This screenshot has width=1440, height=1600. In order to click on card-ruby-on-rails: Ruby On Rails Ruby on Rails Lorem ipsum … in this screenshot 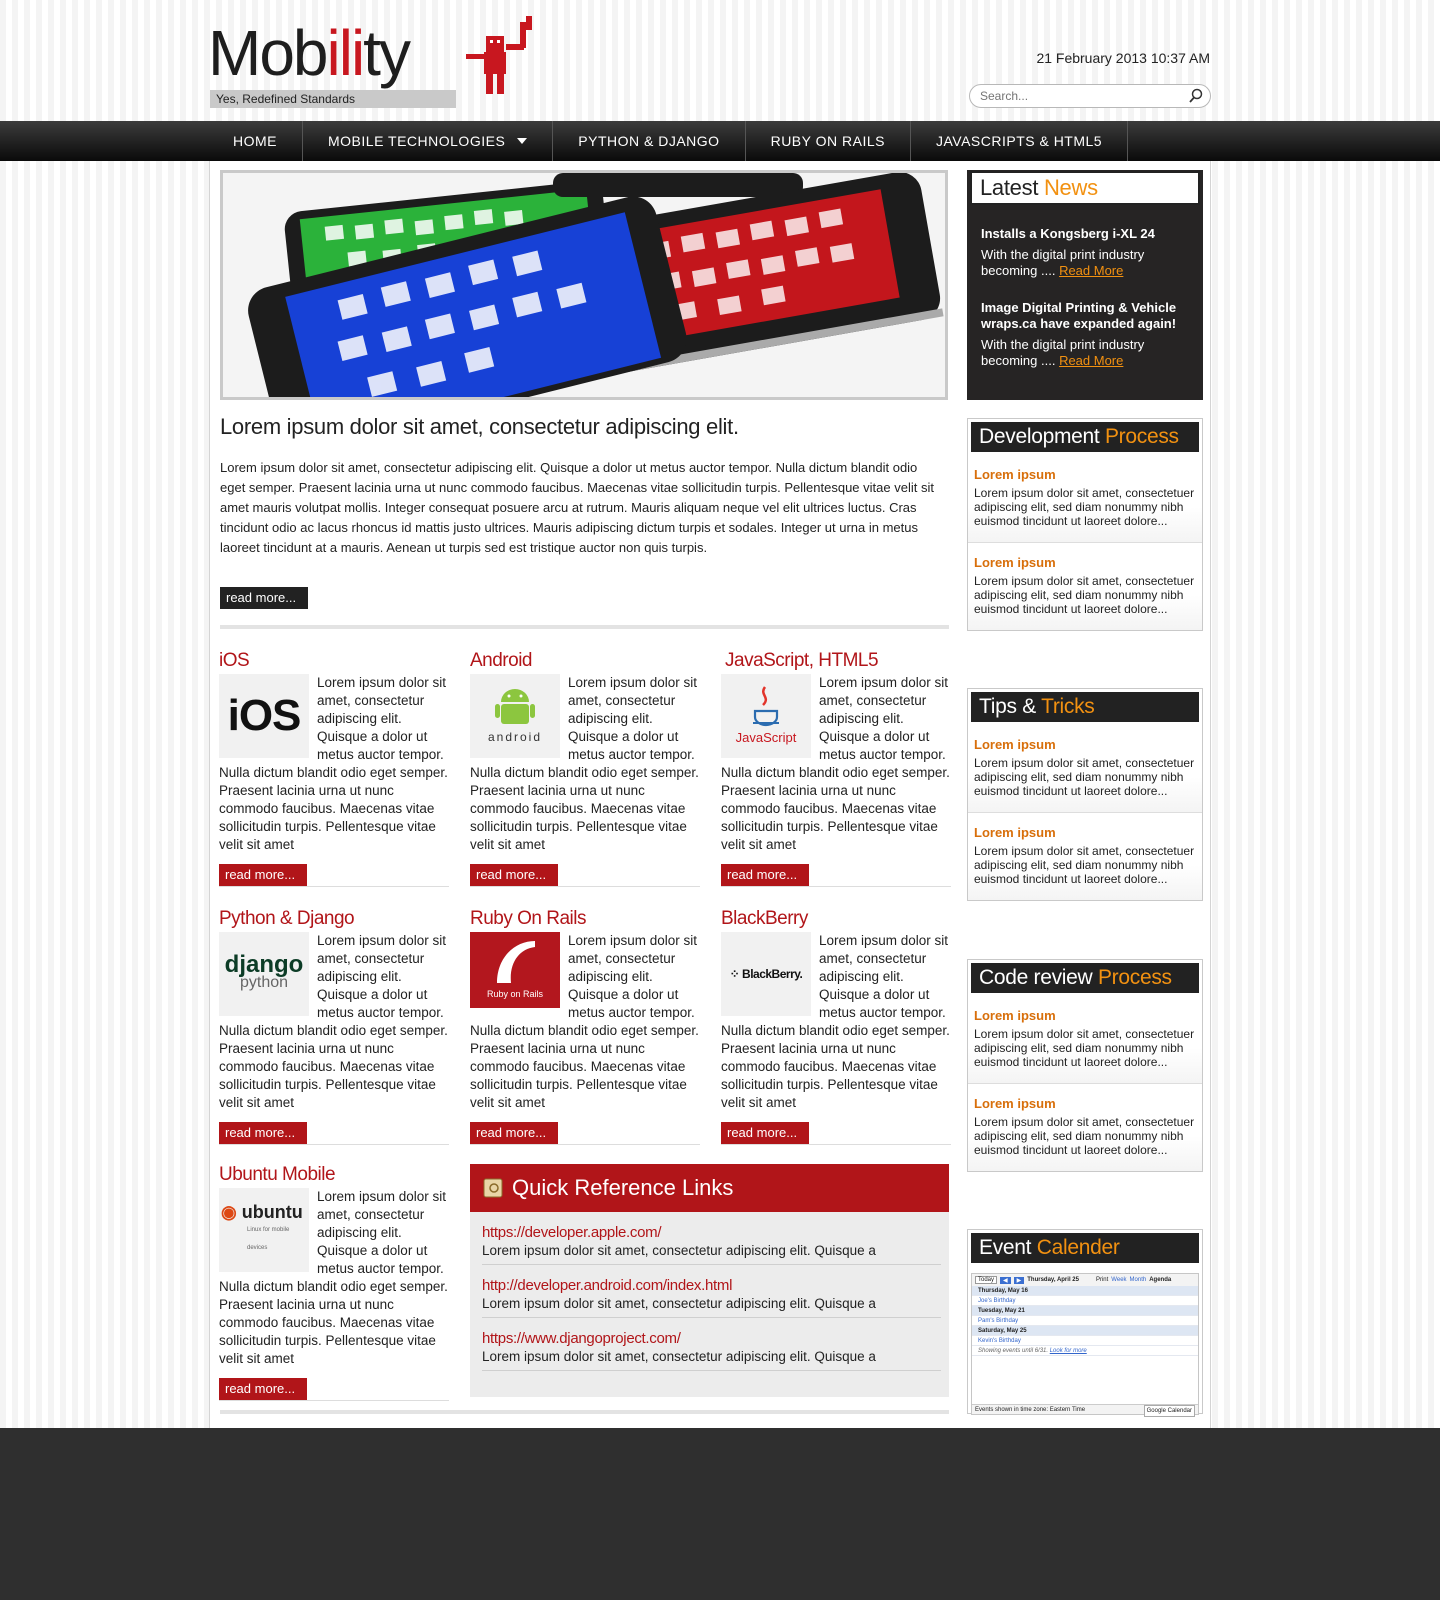, I will do `click(585, 1025)`.